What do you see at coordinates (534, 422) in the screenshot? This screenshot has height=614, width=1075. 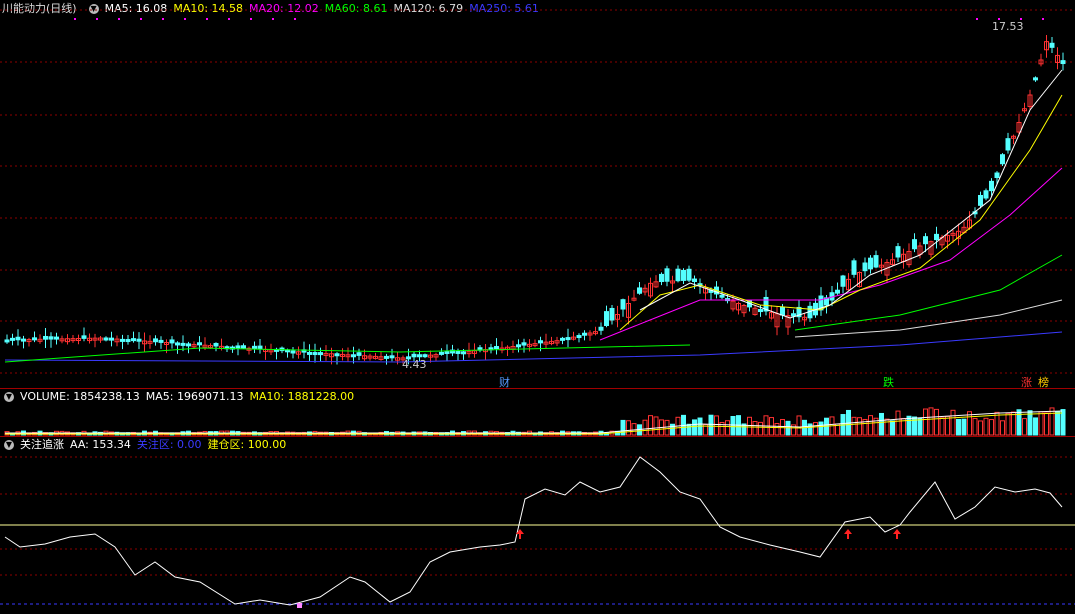 I see `volume-ma5-line` at bounding box center [534, 422].